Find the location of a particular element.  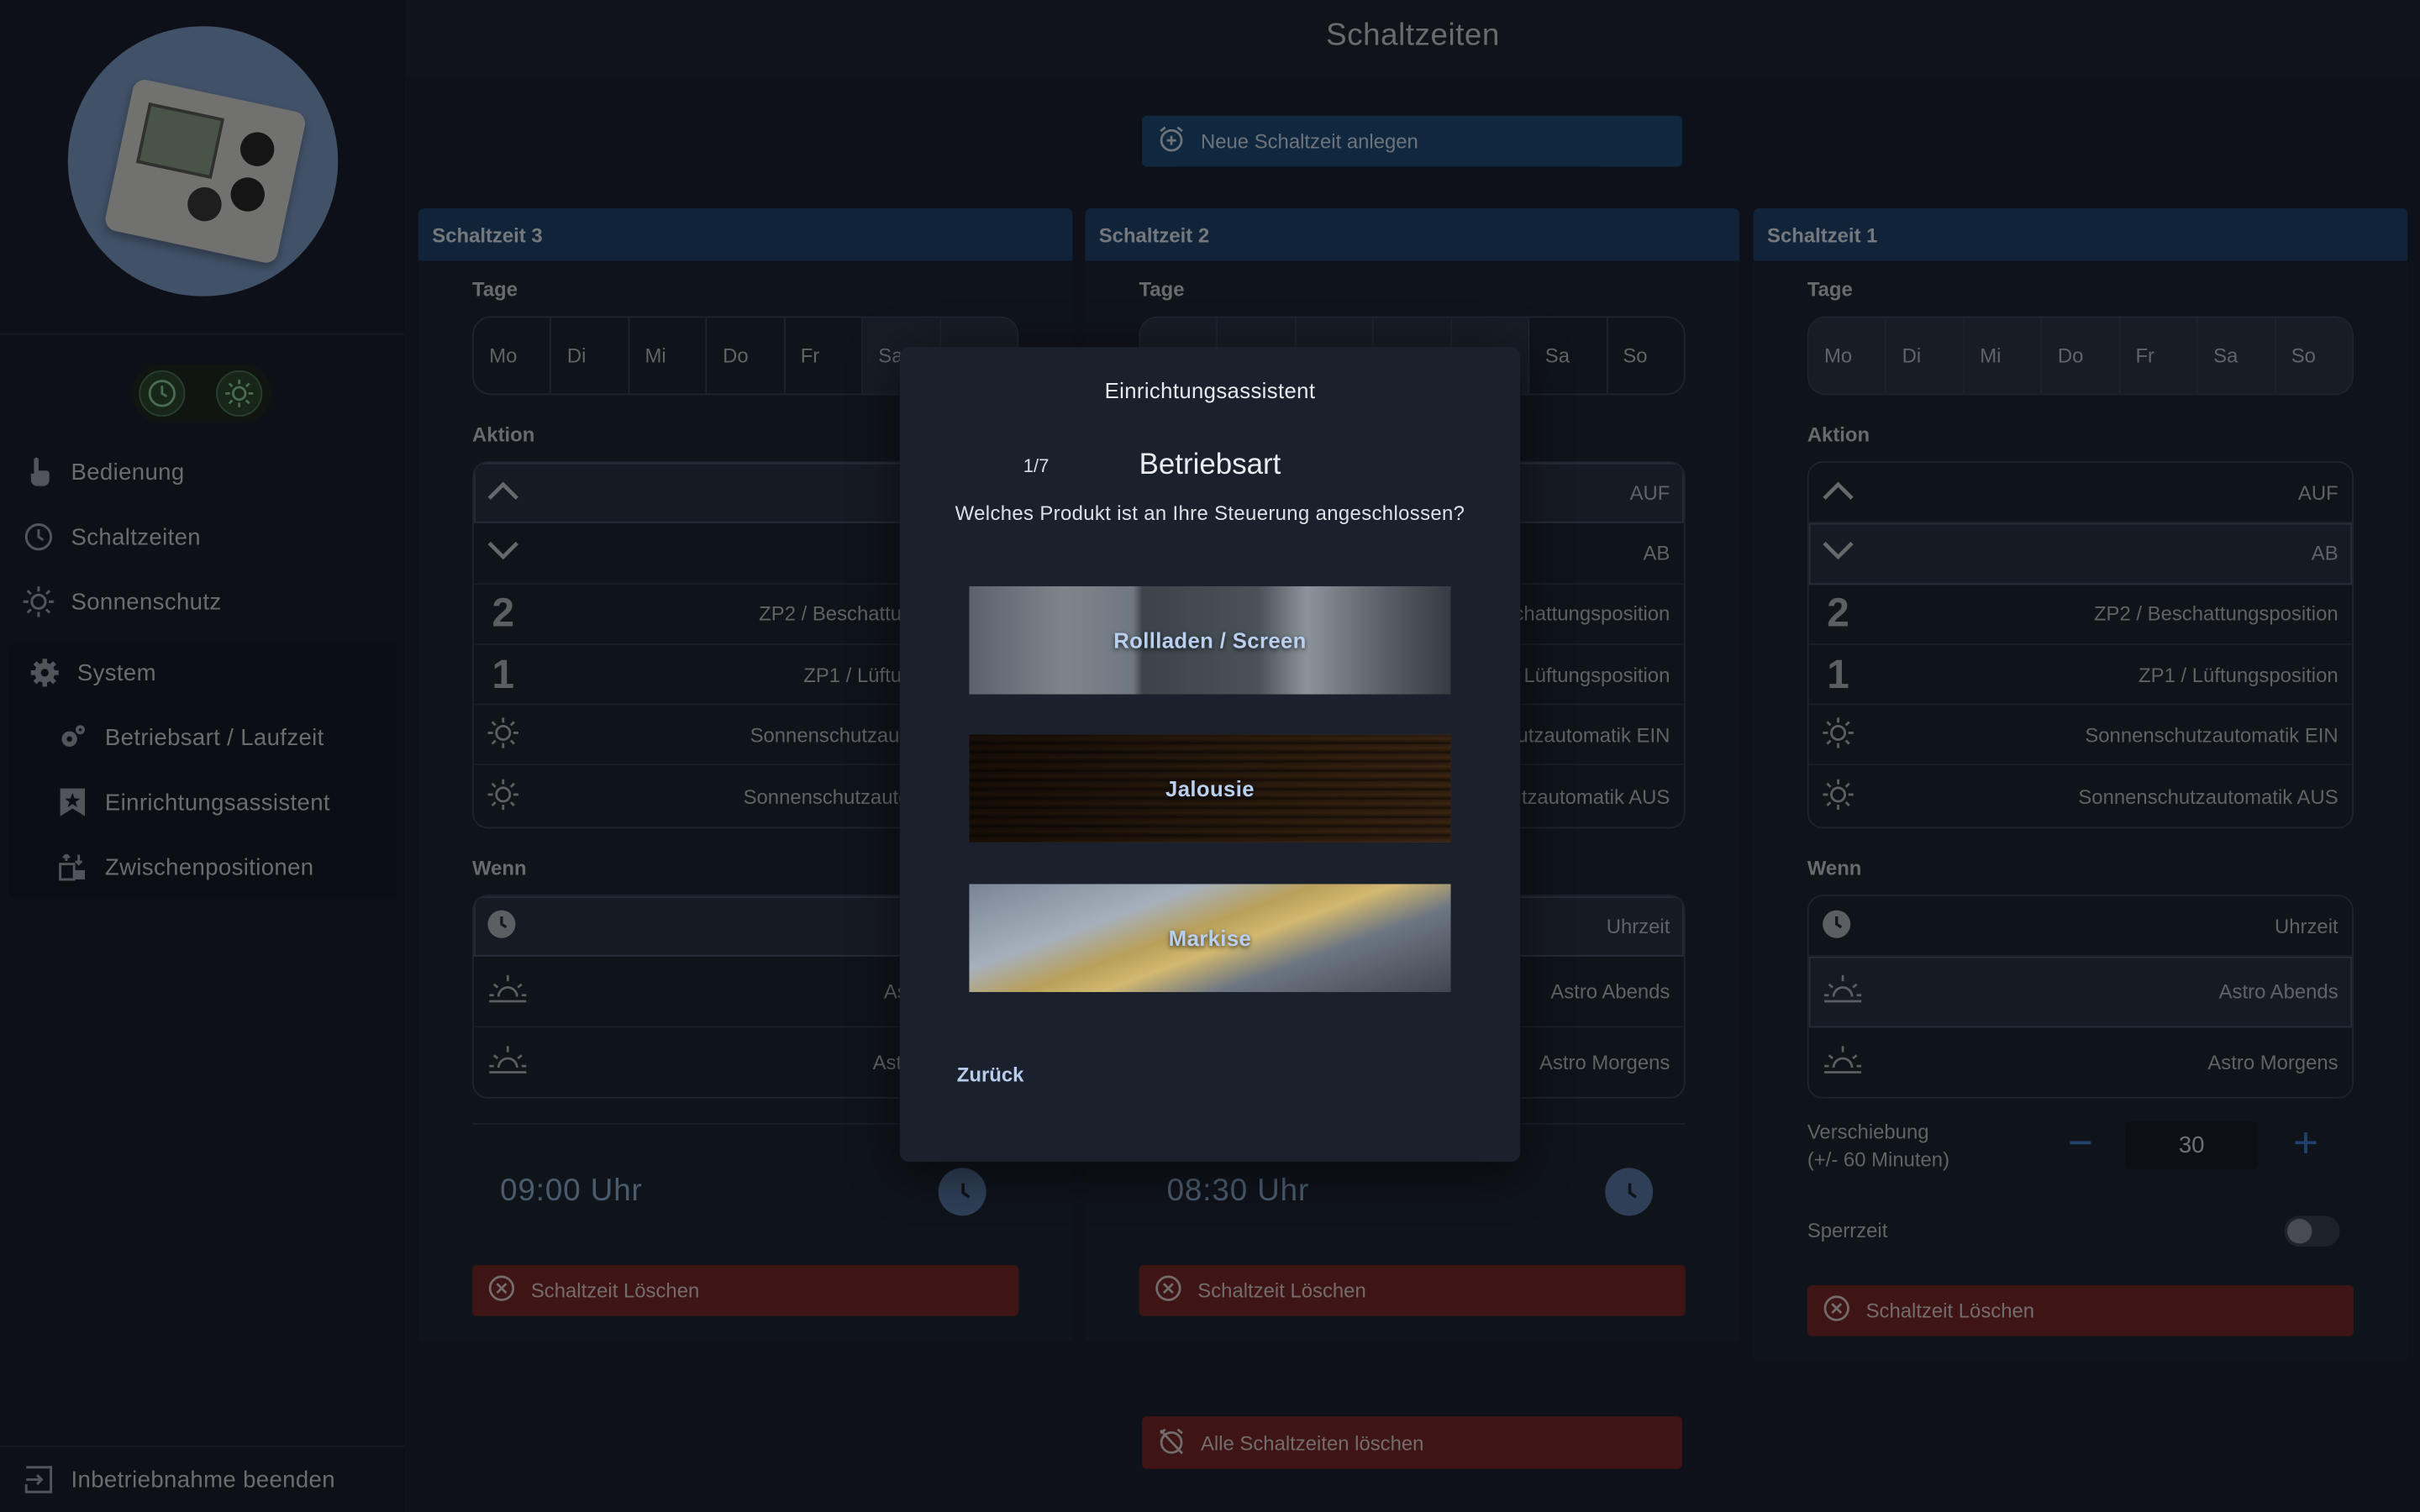

product-jalousie: Jalousie is located at coordinates (1210, 788).